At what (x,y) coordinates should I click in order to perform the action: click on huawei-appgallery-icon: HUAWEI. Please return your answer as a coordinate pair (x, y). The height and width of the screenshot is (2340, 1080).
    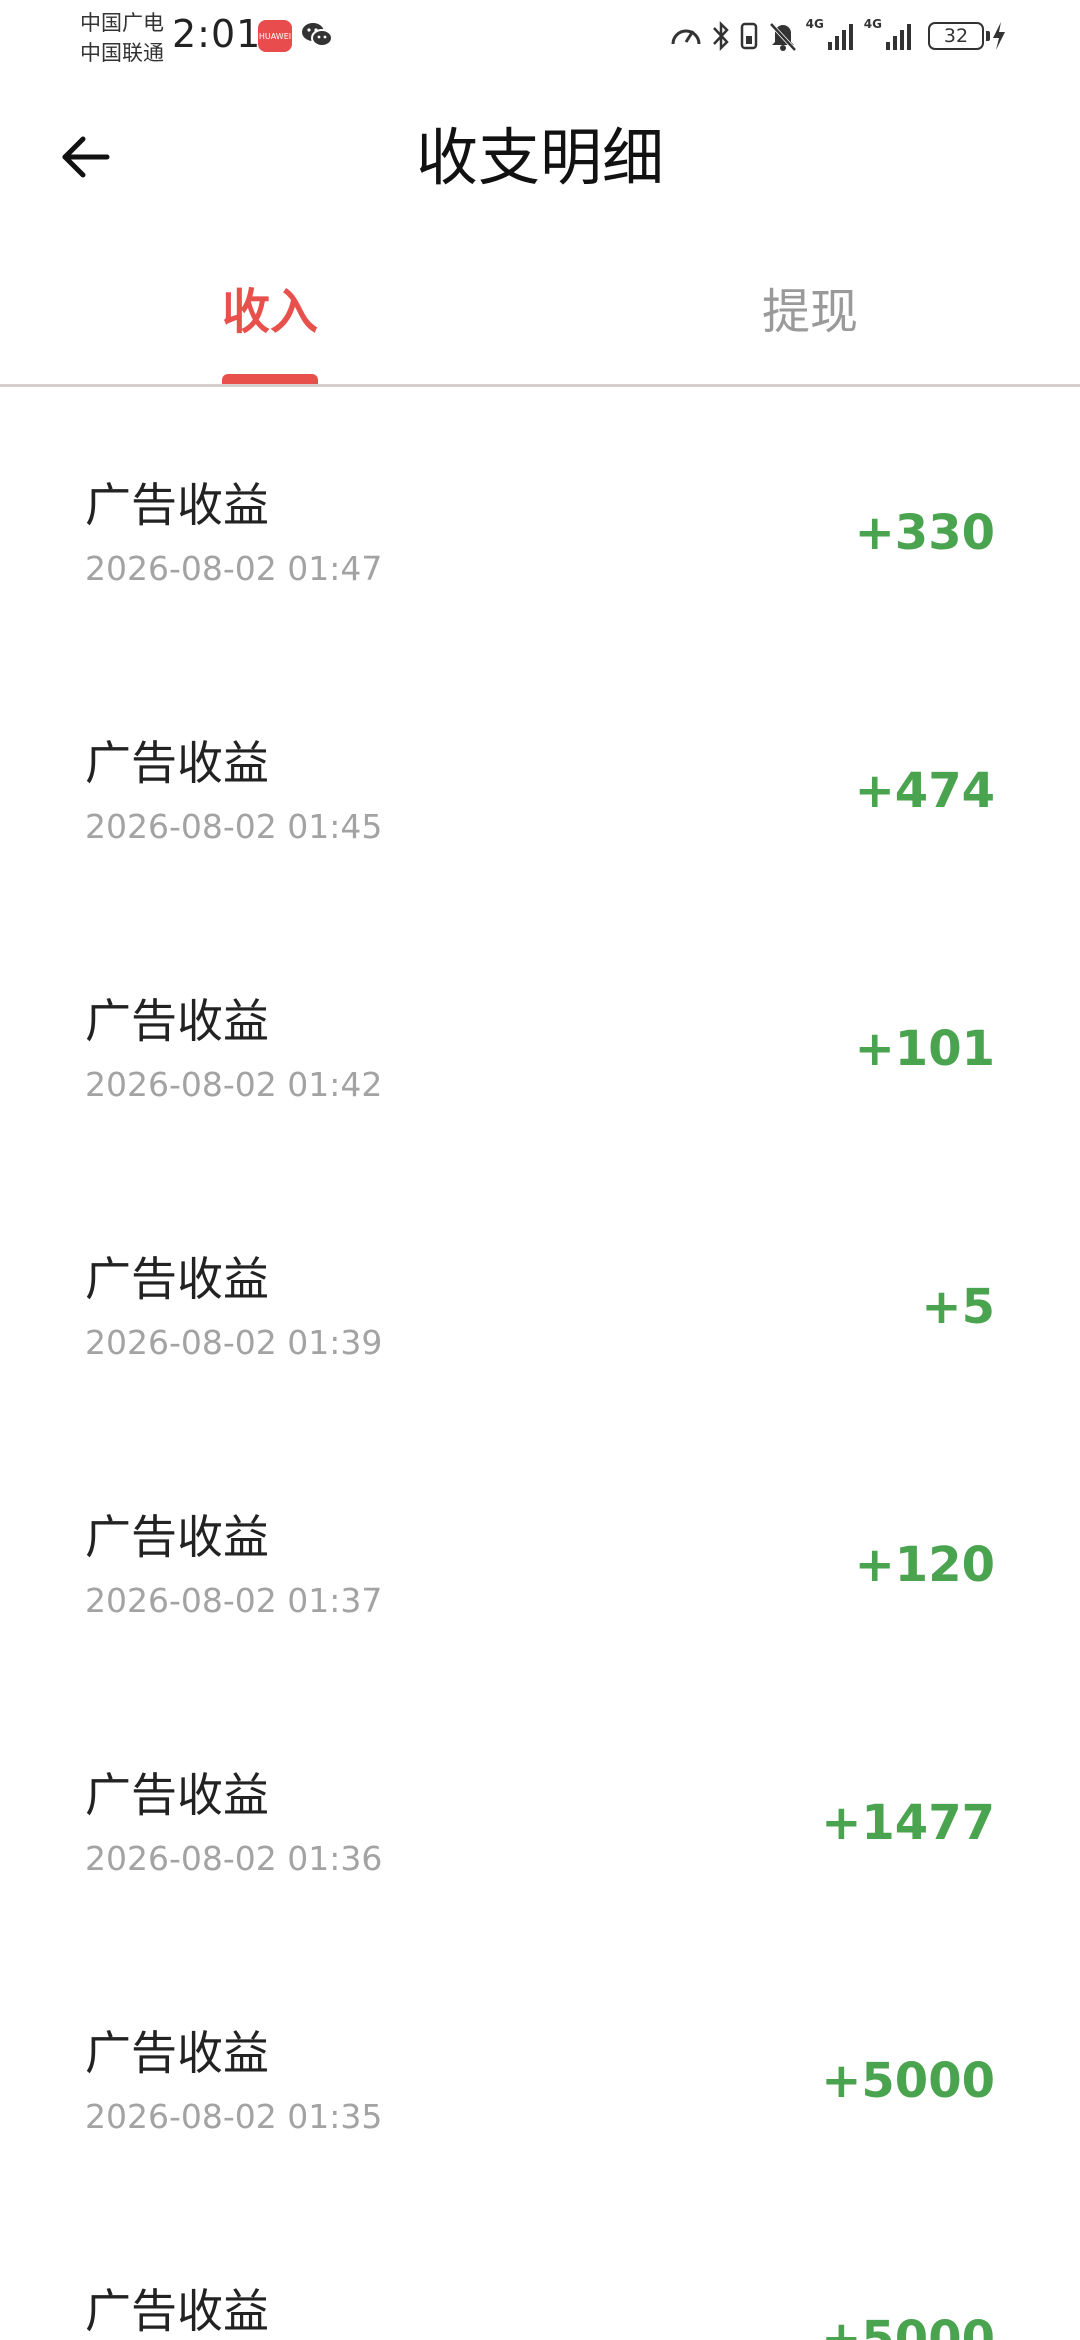
    Looking at the image, I should click on (275, 36).